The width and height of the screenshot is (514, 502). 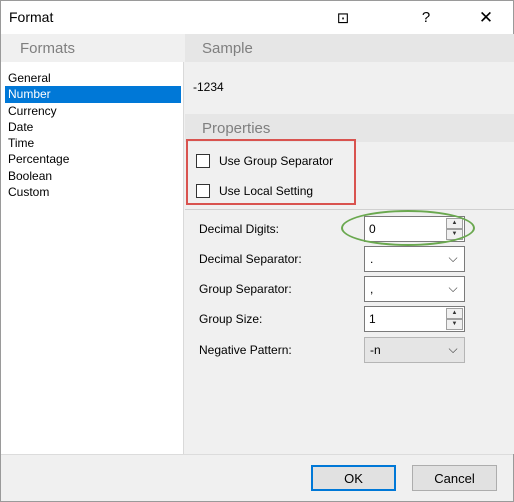 I want to click on divider, so click(x=349, y=209).